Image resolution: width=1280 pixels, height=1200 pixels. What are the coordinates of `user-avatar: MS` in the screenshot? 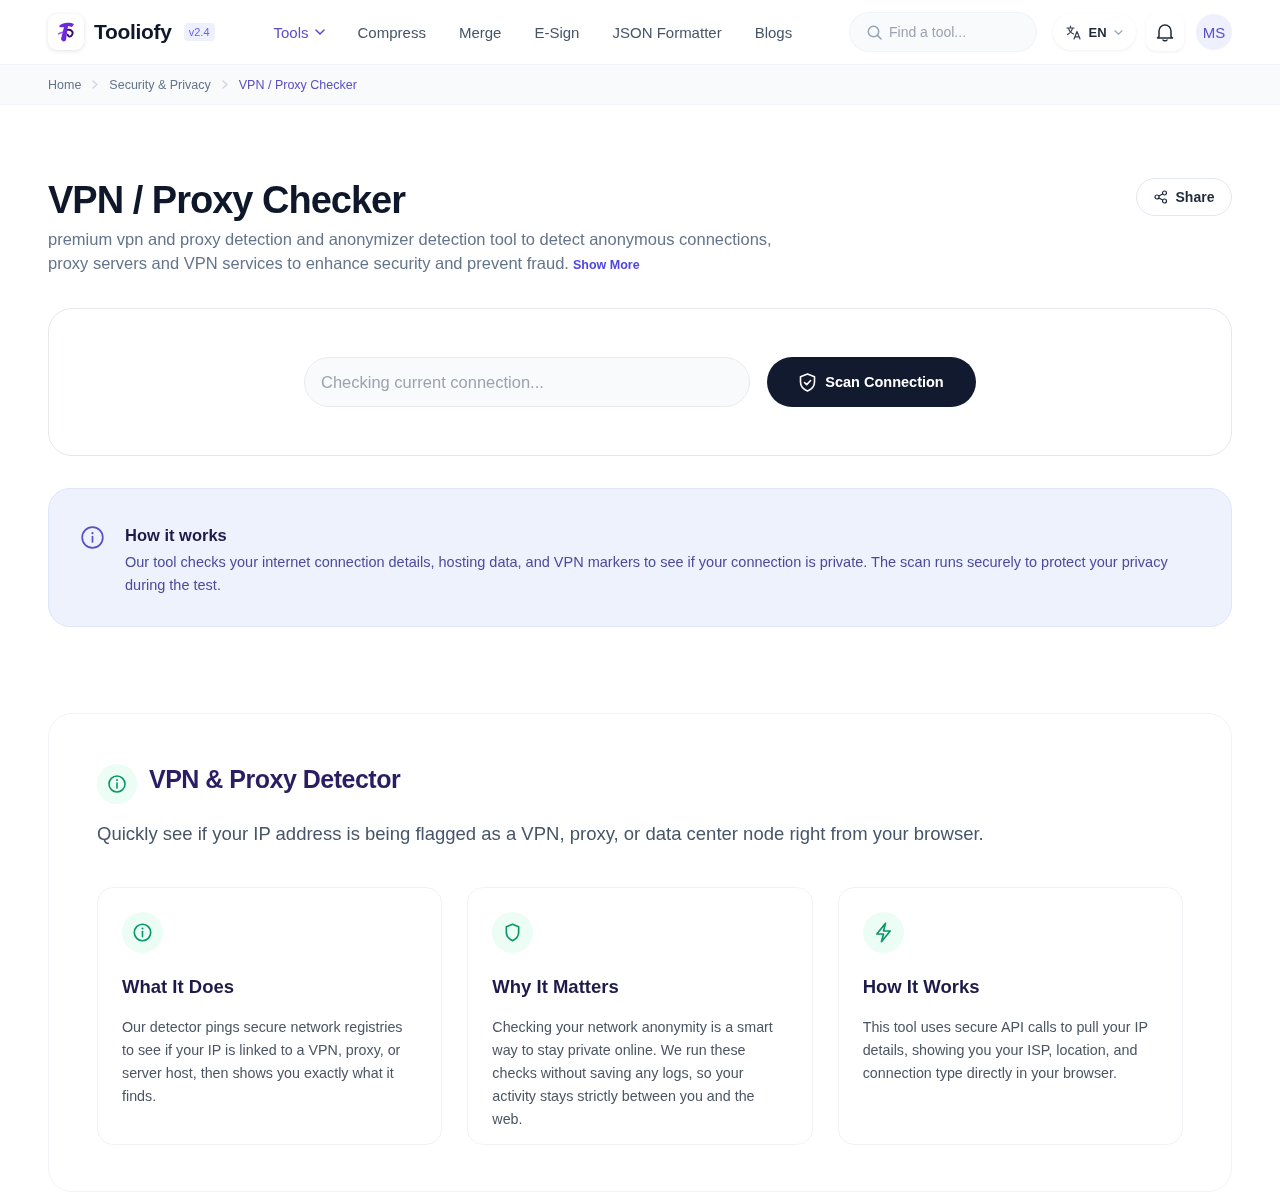 It's located at (1214, 32).